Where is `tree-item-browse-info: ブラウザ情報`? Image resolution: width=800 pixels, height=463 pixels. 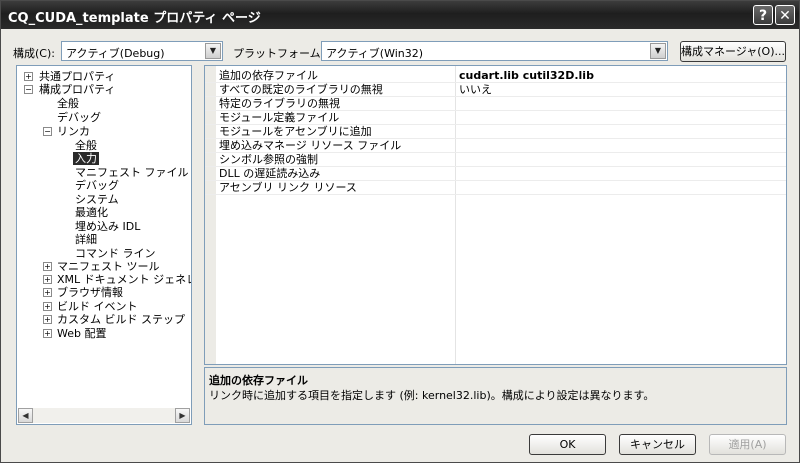
tree-item-browse-info: ブラウザ情報 is located at coordinates (90, 292).